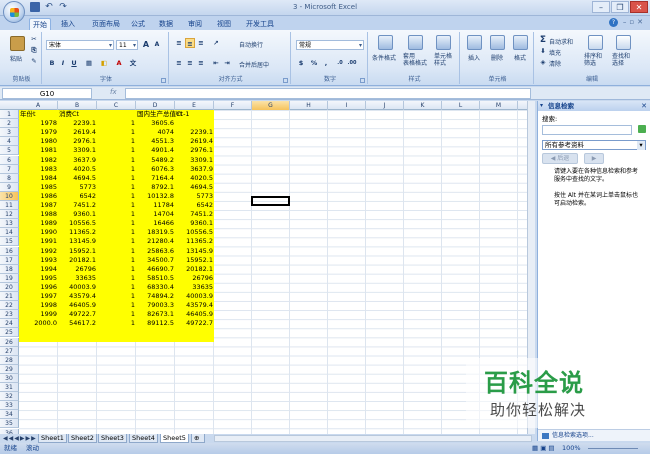 Image resolution: width=650 pixels, height=454 pixels. Describe the element at coordinates (116, 296) in the screenshot. I see `cell-c21: 1` at that location.